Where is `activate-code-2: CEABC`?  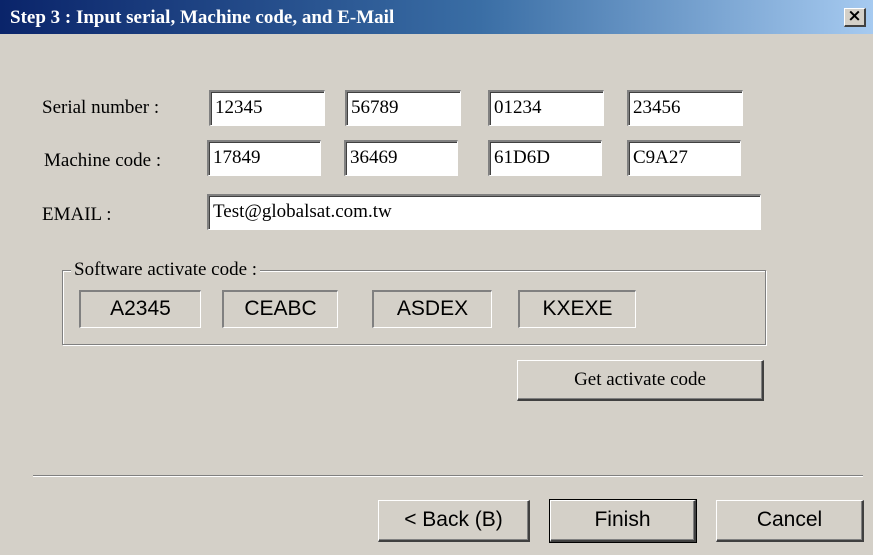
activate-code-2: CEABC is located at coordinates (280, 309).